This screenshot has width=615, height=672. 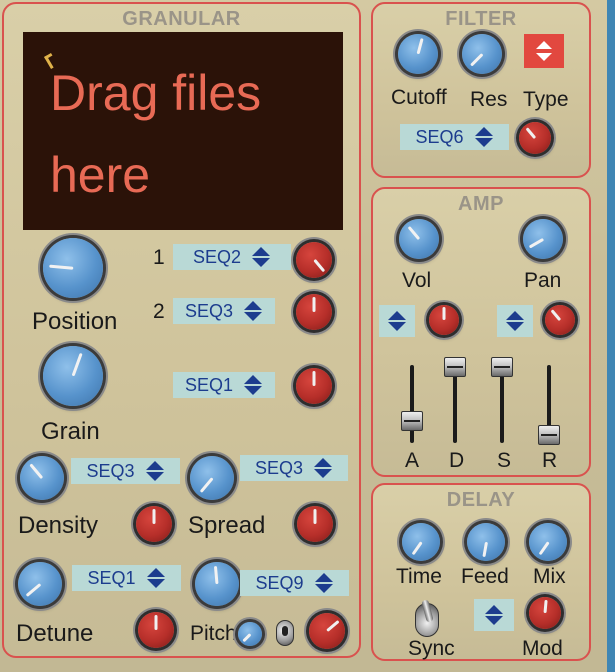 I want to click on decay-slider-thumb, so click(x=455, y=367).